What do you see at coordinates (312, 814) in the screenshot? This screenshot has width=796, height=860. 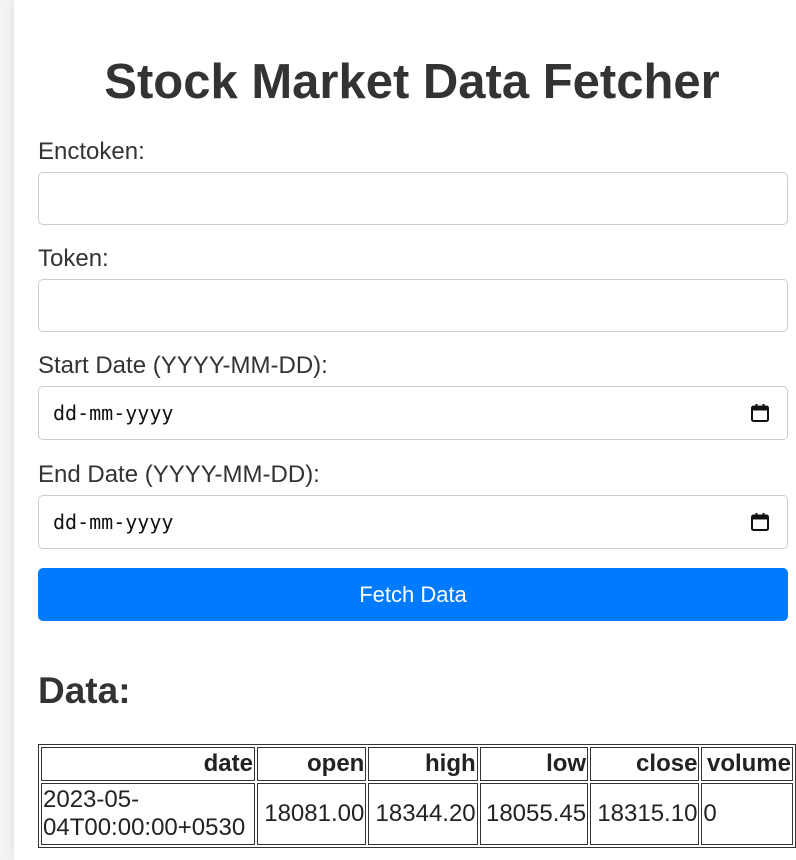 I see `cell-open: 18081.00` at bounding box center [312, 814].